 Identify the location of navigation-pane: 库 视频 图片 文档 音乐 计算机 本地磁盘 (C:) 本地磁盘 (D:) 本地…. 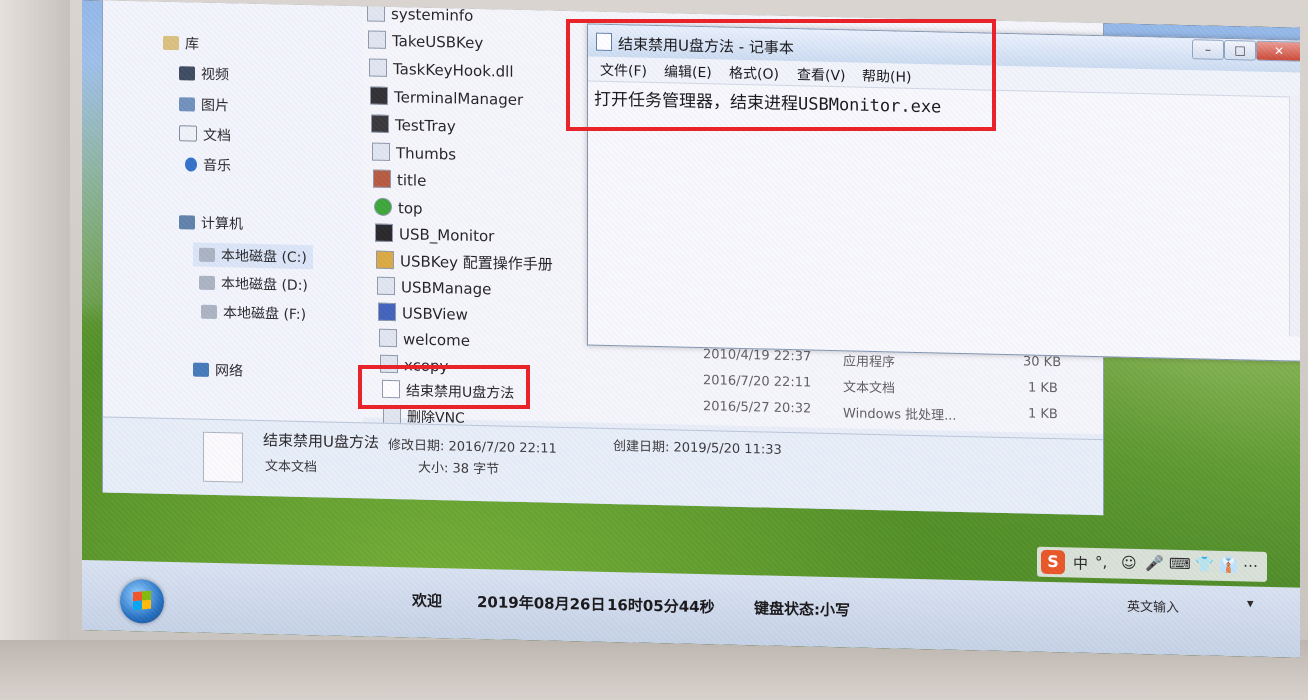
(233, 211).